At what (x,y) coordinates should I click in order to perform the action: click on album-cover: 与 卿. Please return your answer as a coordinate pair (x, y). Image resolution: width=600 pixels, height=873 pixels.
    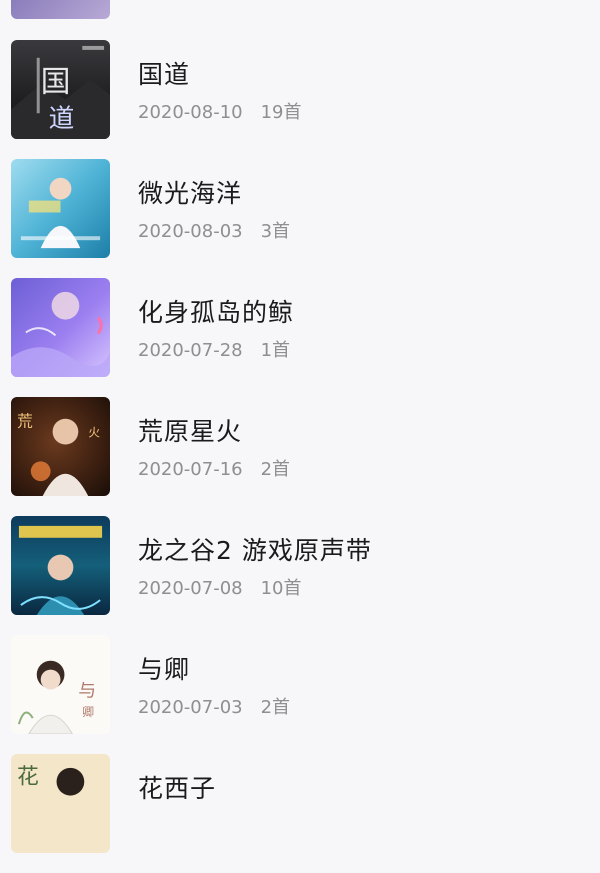
    Looking at the image, I should click on (60, 684).